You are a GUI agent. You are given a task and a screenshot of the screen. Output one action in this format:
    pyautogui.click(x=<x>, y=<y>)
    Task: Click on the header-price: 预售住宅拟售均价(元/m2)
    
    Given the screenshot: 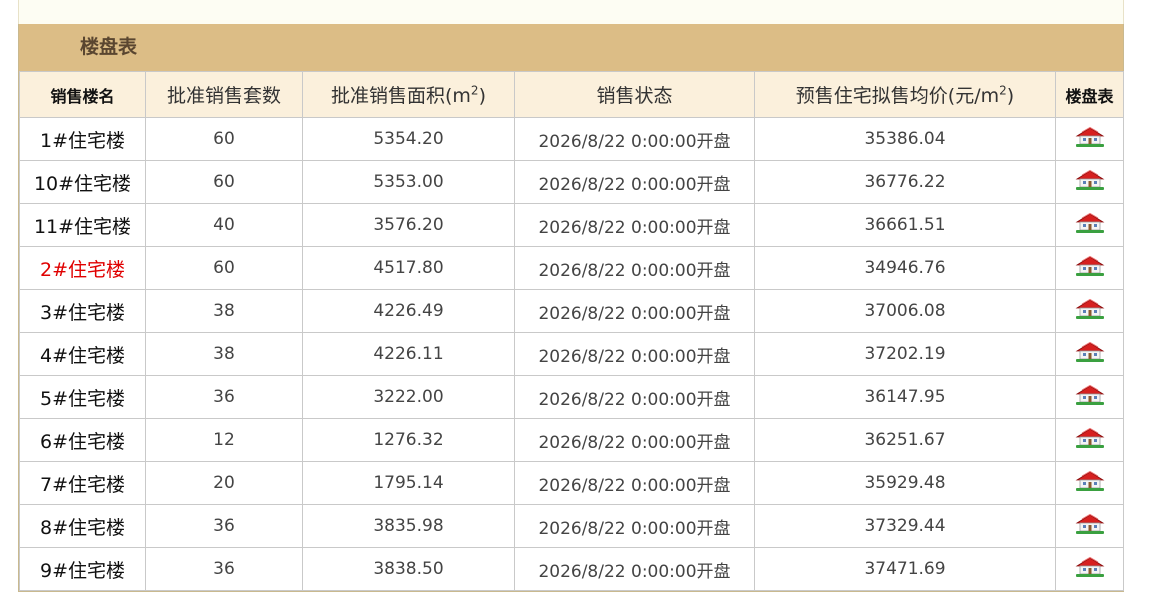 What is the action you would take?
    pyautogui.click(x=905, y=94)
    